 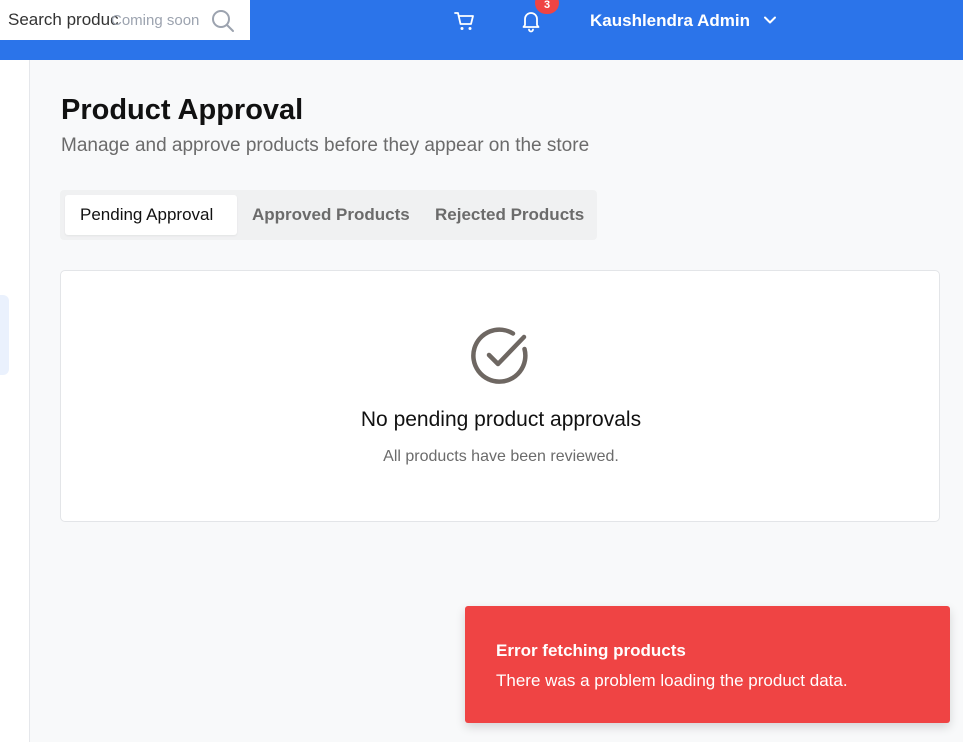 What do you see at coordinates (63, 20) in the screenshot?
I see `search-input` at bounding box center [63, 20].